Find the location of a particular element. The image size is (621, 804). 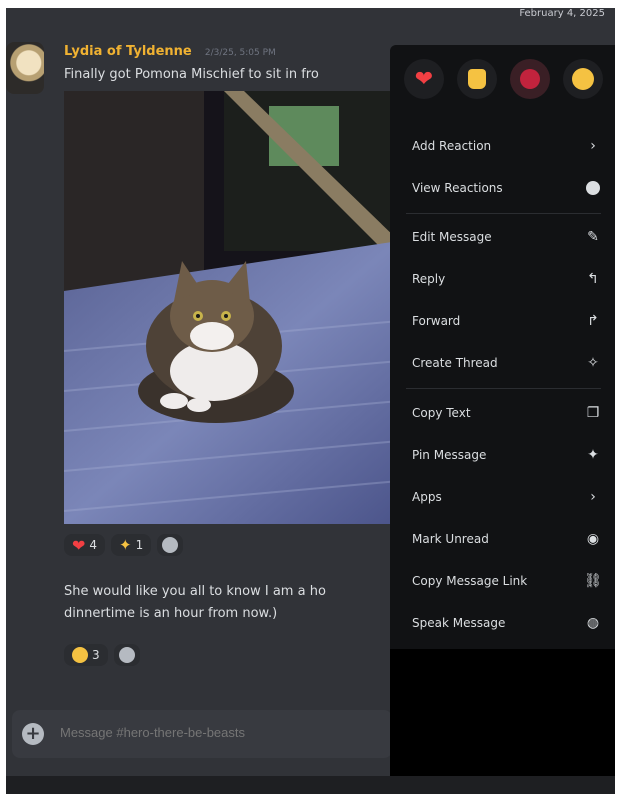

joy-icon is located at coordinates (80, 655).